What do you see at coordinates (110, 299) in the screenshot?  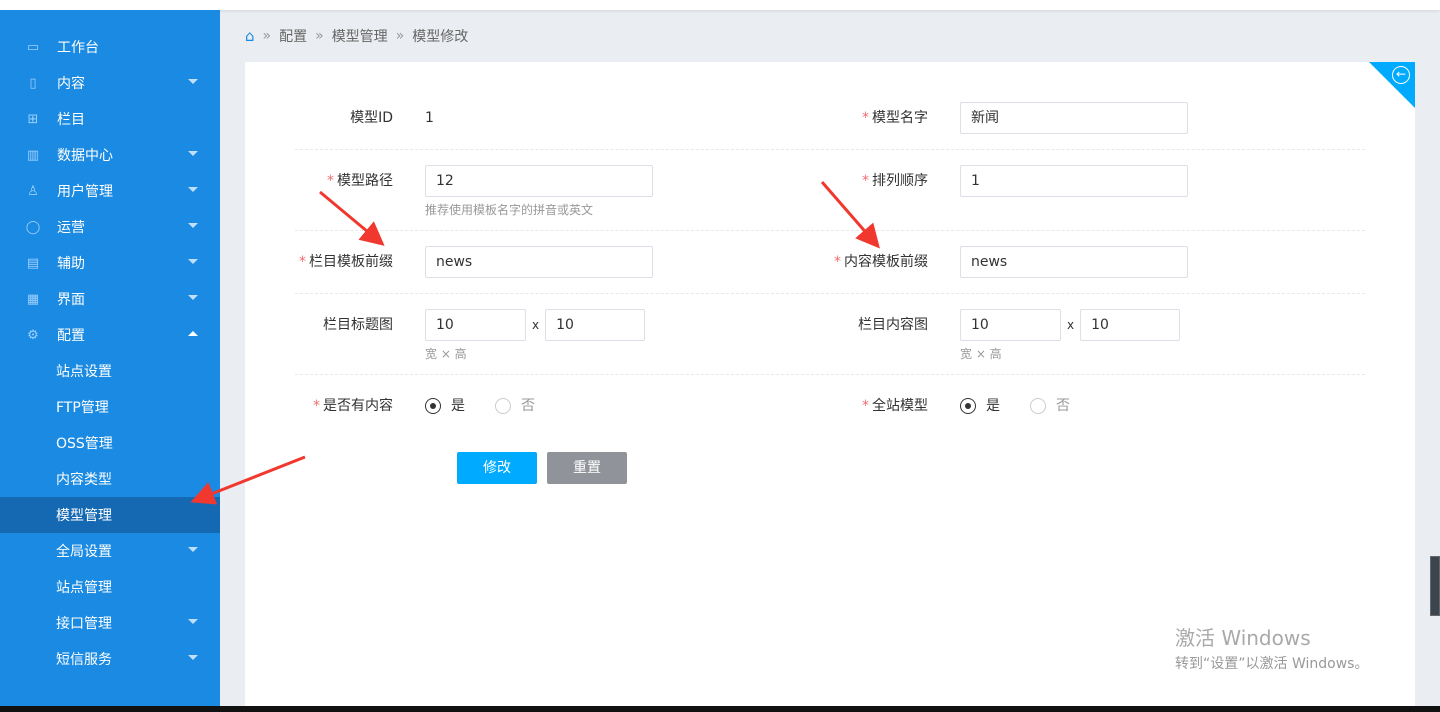 I see `sidebar-item: ▦ 界面` at bounding box center [110, 299].